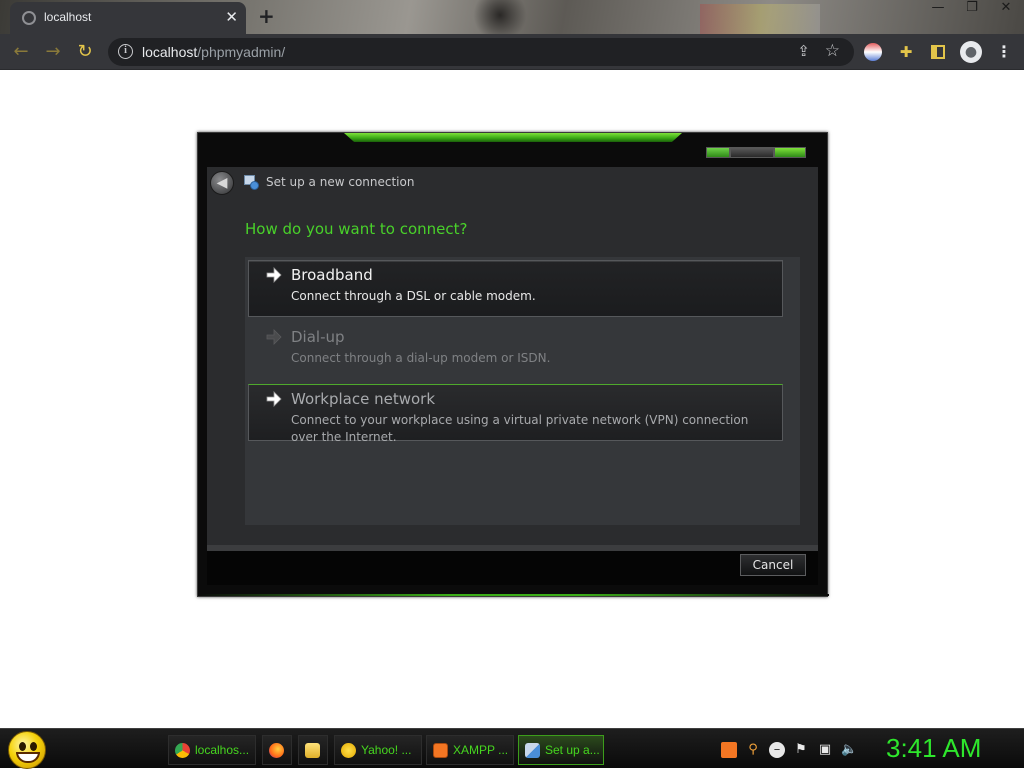  Describe the element at coordinates (906, 52) in the screenshot. I see `puzzle-icon: ✚` at that location.